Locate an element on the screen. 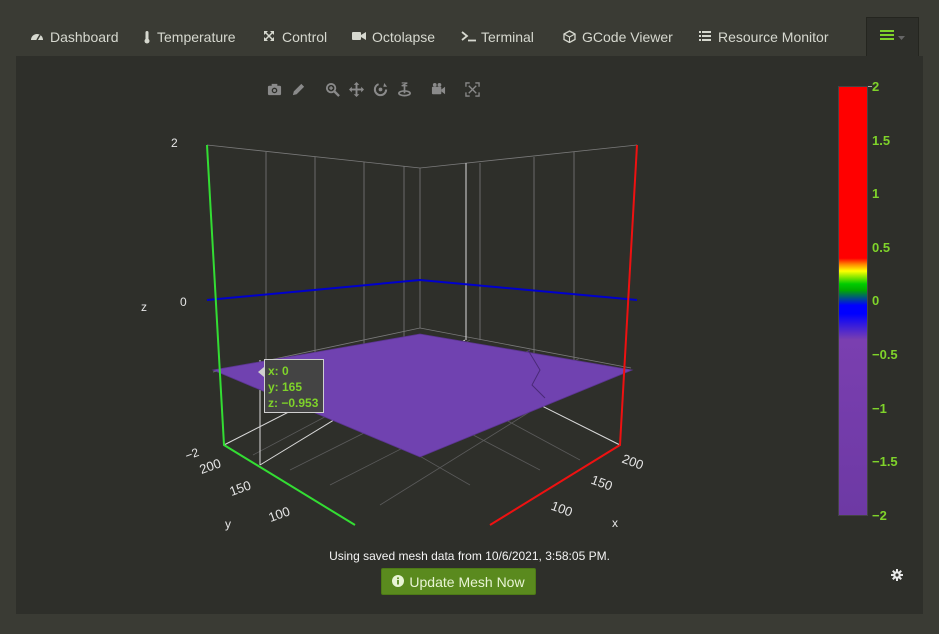  z-axis-title: z is located at coordinates (144, 307).